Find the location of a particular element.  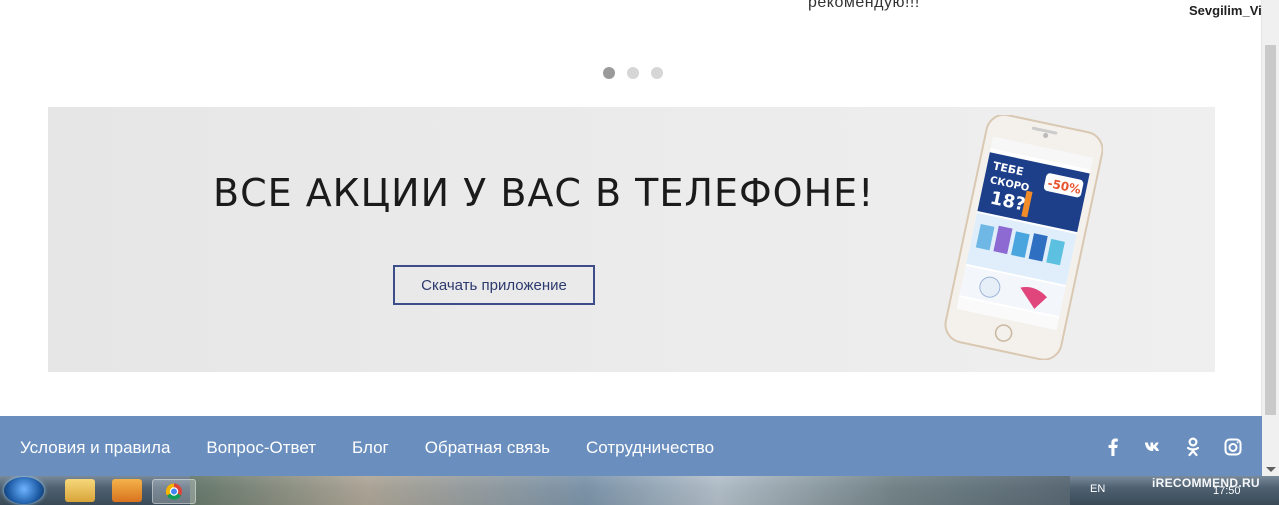

footer-link-feedback: Обратная связь is located at coordinates (487, 448).